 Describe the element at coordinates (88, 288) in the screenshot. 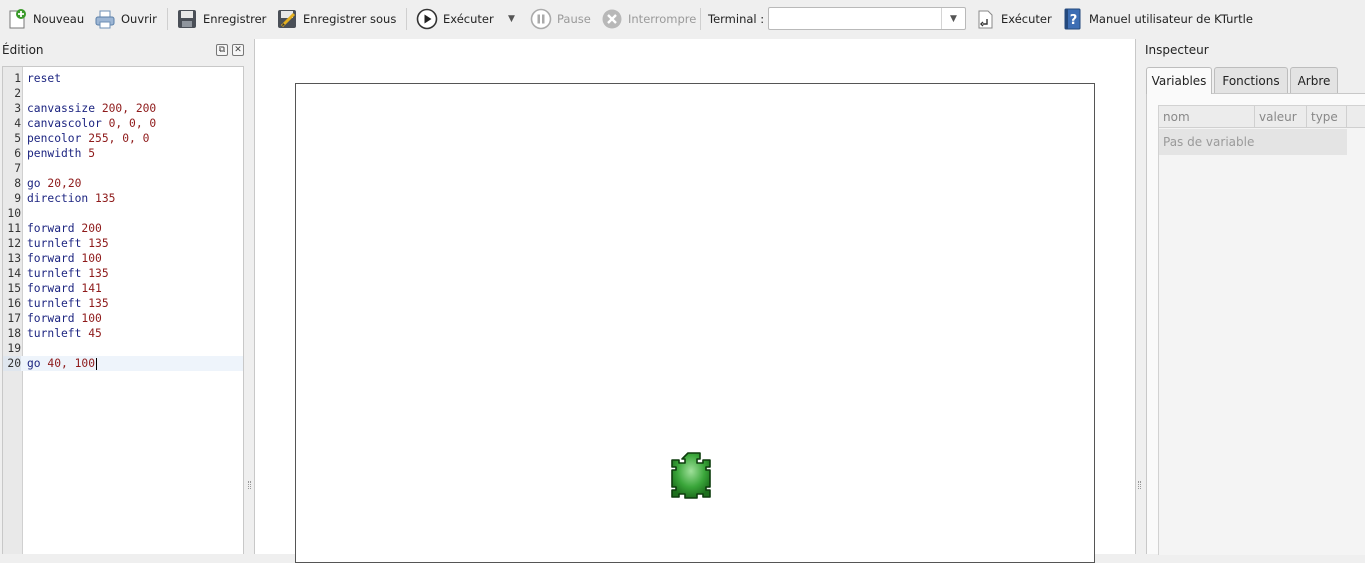

I see `code-arguments: 141` at that location.